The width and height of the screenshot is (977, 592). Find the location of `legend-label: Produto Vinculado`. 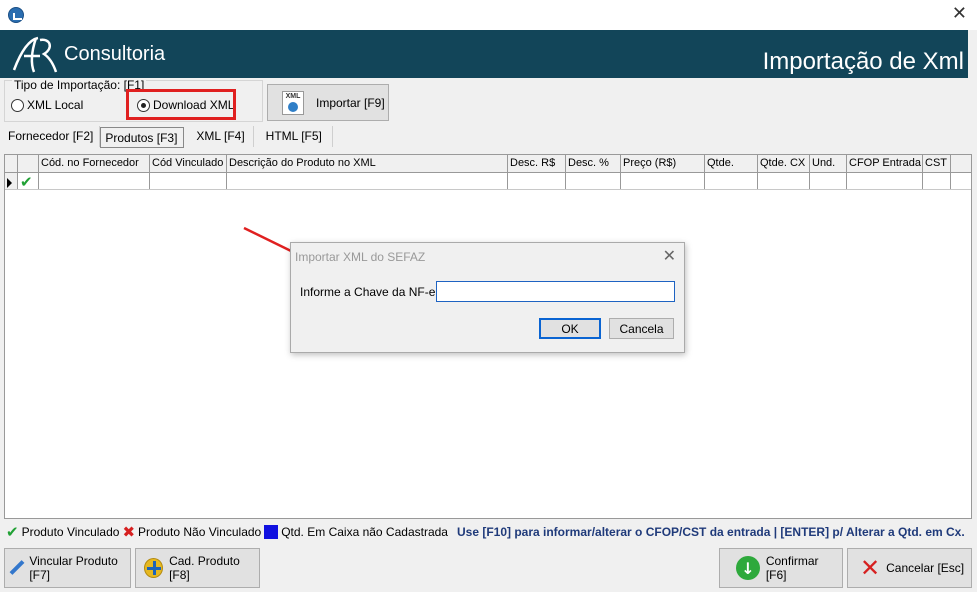

legend-label: Produto Vinculado is located at coordinates (70, 532).